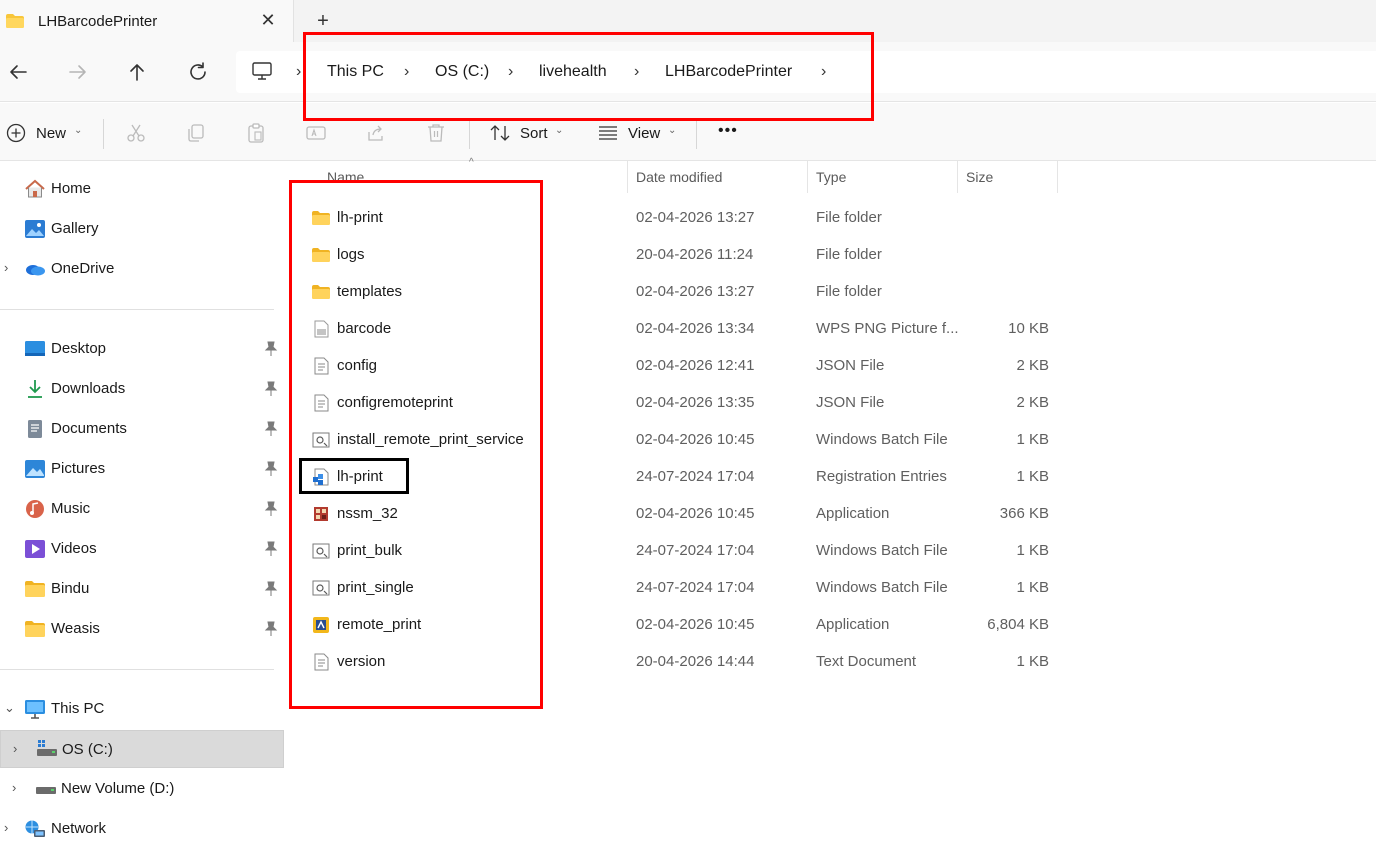 The image size is (1376, 858). Describe the element at coordinates (644, 133) in the screenshot. I see `view-button: View` at that location.